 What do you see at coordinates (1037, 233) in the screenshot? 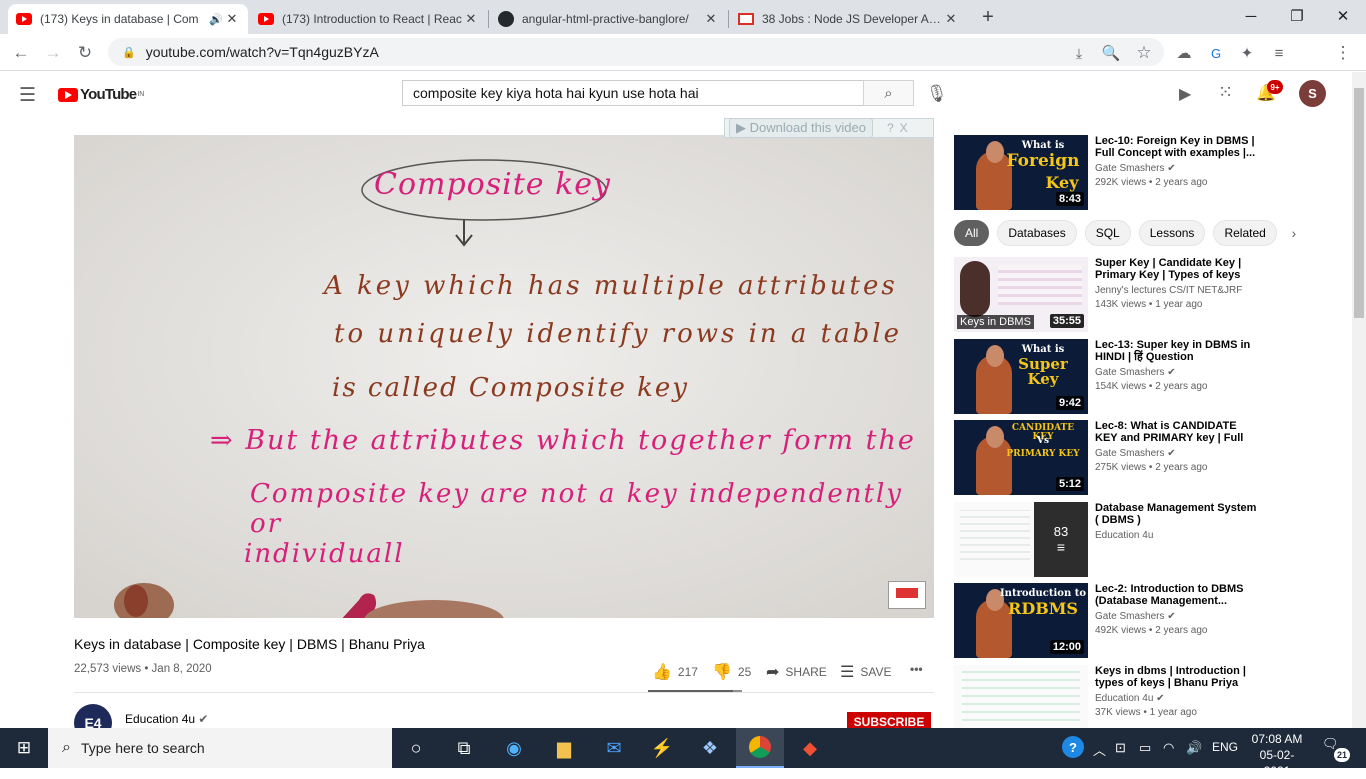
I see `chip-databases: Databases` at bounding box center [1037, 233].